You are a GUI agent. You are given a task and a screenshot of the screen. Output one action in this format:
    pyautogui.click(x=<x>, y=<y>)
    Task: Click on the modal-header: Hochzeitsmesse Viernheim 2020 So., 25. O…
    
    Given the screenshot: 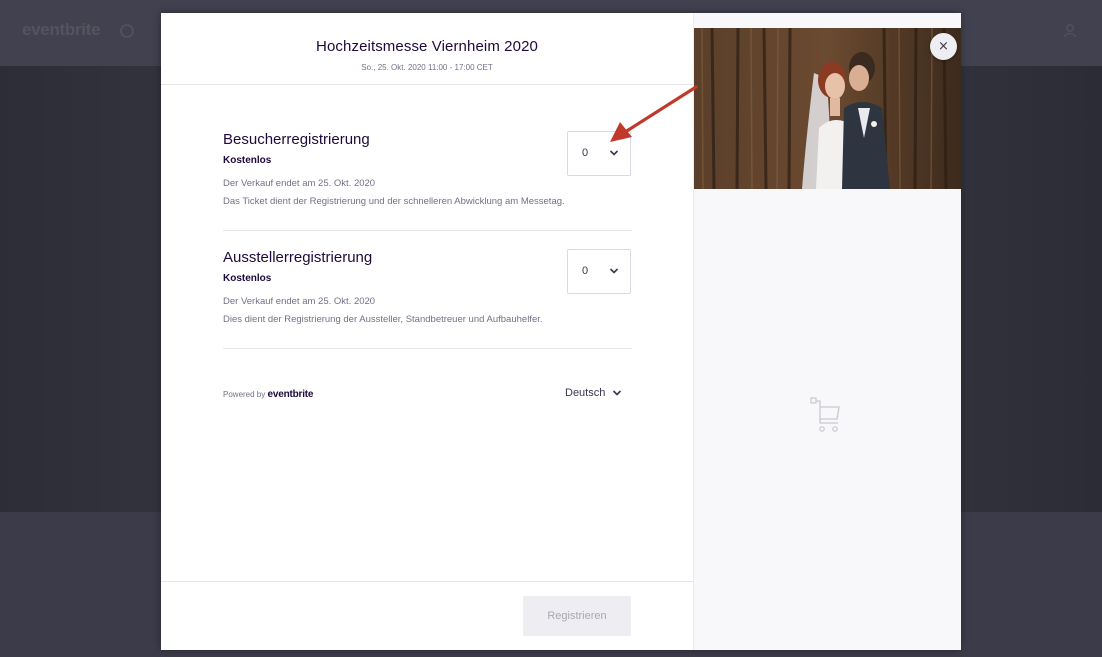 What is the action you would take?
    pyautogui.click(x=427, y=49)
    